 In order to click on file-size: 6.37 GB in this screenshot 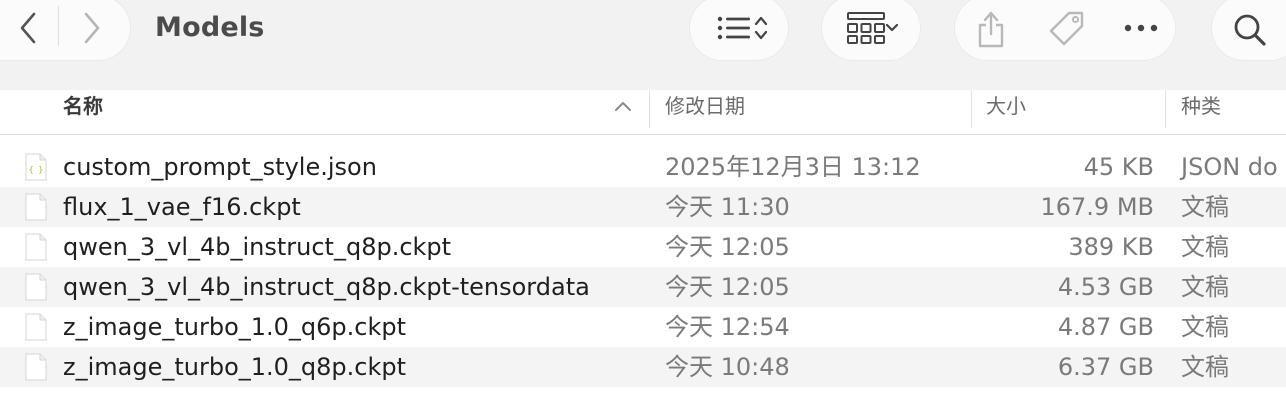, I will do `click(1105, 367)`.